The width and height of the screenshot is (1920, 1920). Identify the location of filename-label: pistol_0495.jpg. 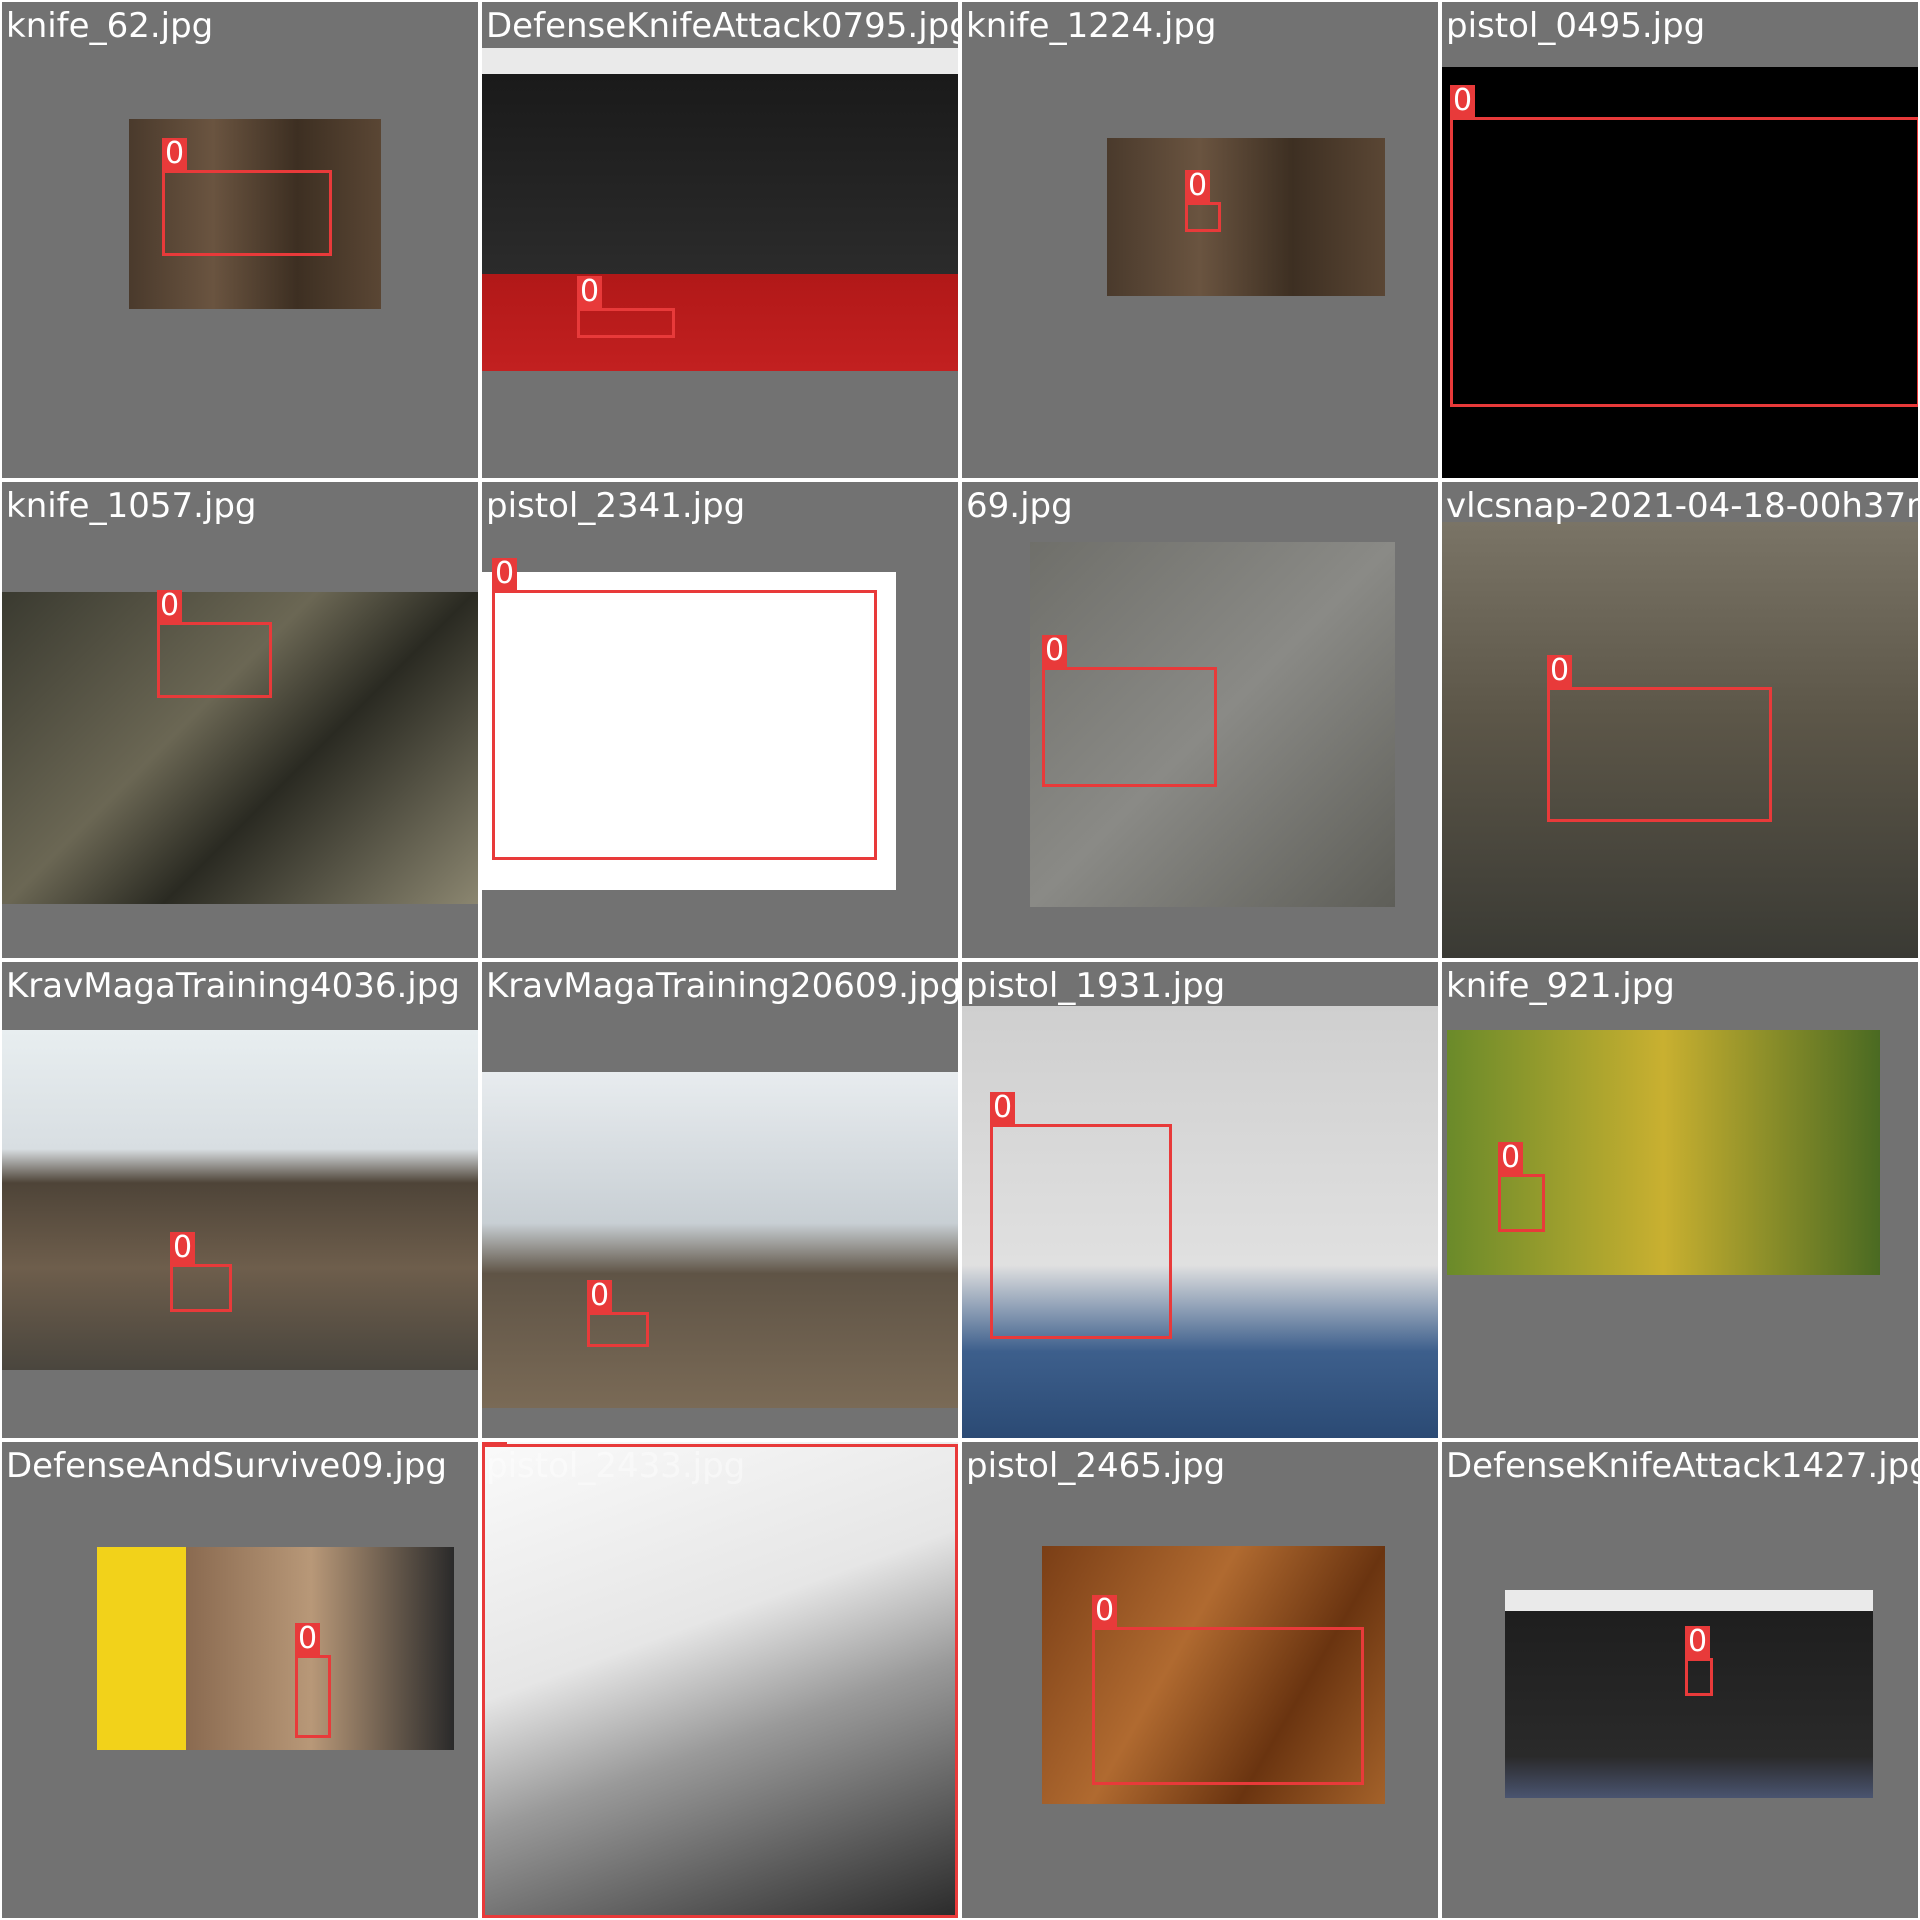
(1576, 26).